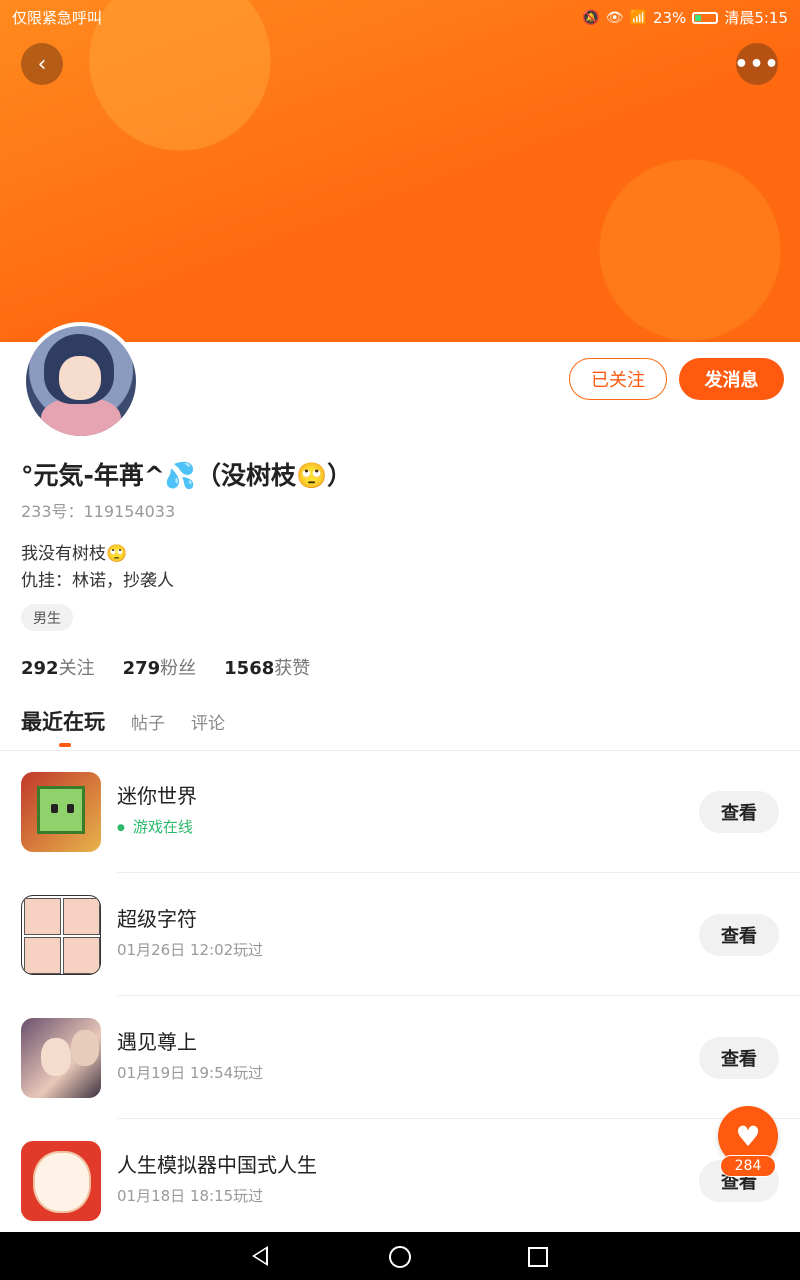 This screenshot has width=800, height=1280. What do you see at coordinates (249, 668) in the screenshot?
I see `stat-likes-count: 1568` at bounding box center [249, 668].